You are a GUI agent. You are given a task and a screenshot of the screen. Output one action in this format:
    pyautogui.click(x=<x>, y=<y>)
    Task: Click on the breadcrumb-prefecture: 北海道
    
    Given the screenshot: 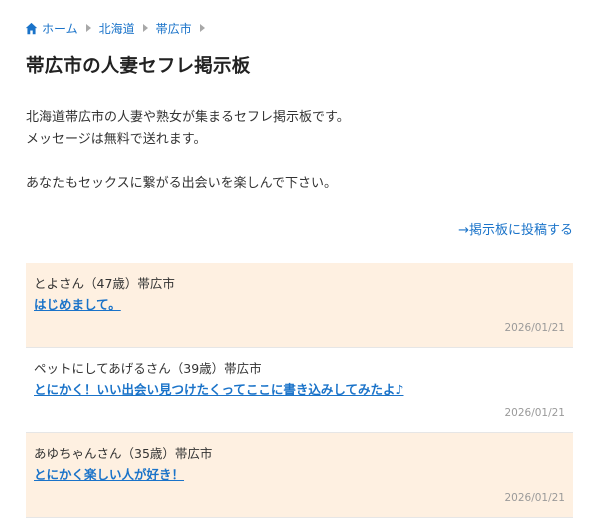 What is the action you would take?
    pyautogui.click(x=117, y=28)
    